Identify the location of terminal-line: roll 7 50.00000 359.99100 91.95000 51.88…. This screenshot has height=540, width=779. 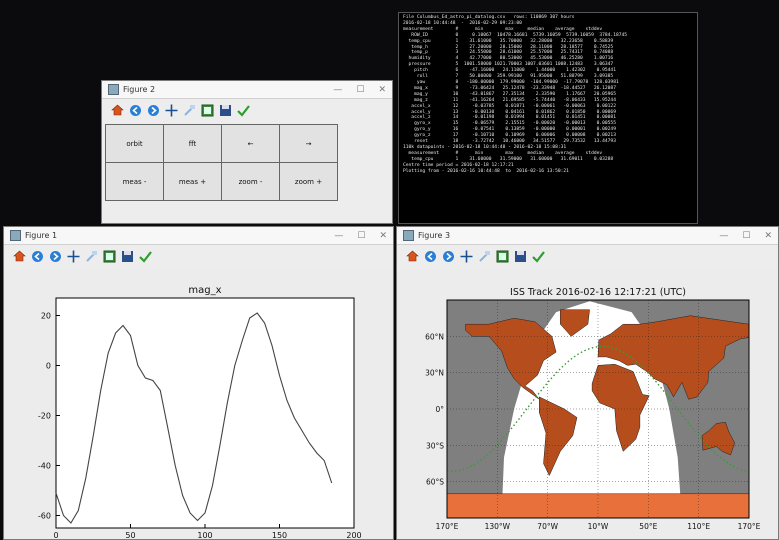
(515, 77).